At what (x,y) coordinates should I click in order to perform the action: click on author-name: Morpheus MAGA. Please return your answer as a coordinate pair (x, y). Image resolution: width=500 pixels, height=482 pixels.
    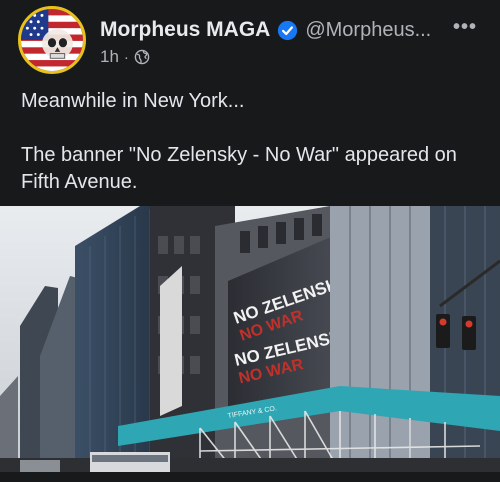
    Looking at the image, I should click on (185, 30).